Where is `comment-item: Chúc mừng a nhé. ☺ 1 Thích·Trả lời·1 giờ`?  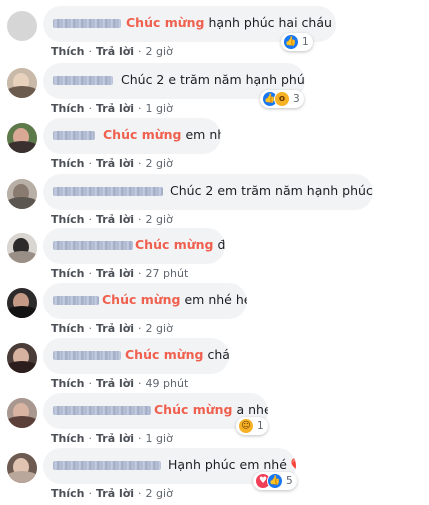
comment-item: Chúc mừng a nhé. ☺ 1 Thích·Trả lời·1 giờ is located at coordinates (214, 420).